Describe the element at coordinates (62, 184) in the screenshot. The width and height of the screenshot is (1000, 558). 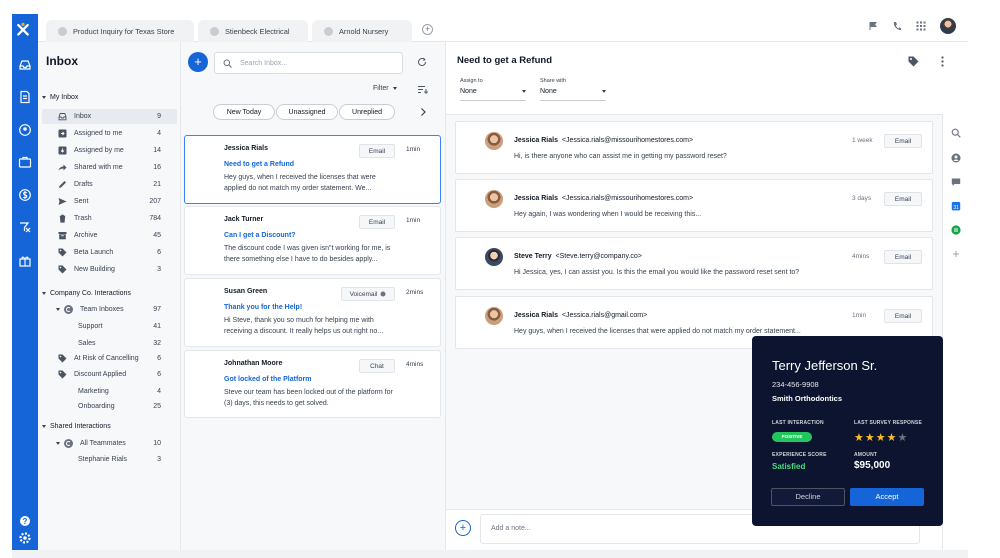
I see `pencil-icon` at that location.